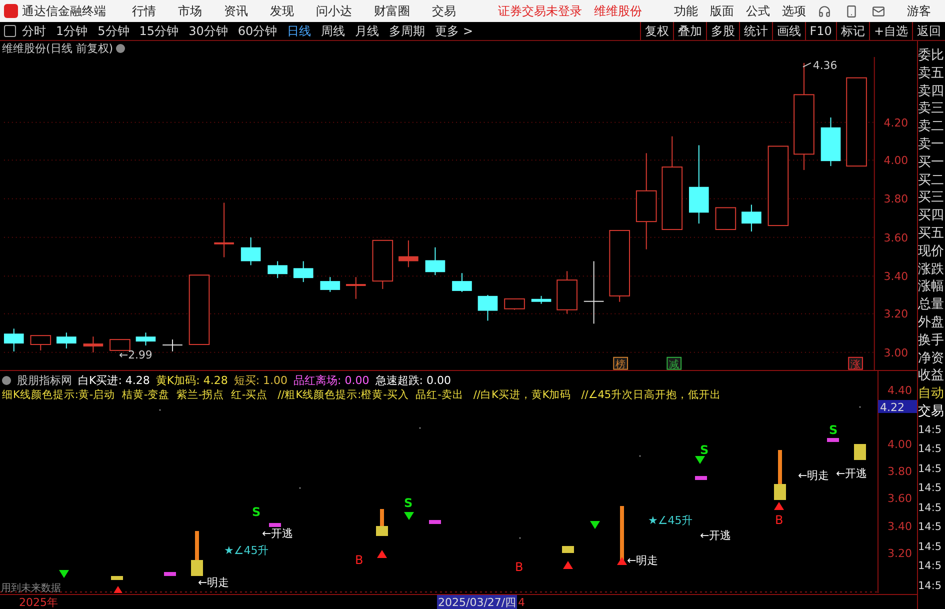  What do you see at coordinates (333, 31) in the screenshot?
I see `period-tab: 周线` at bounding box center [333, 31].